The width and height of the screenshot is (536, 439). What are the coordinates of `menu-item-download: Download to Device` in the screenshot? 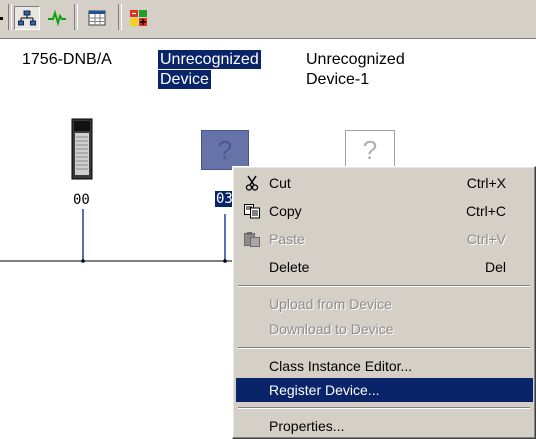 It's located at (384, 329).